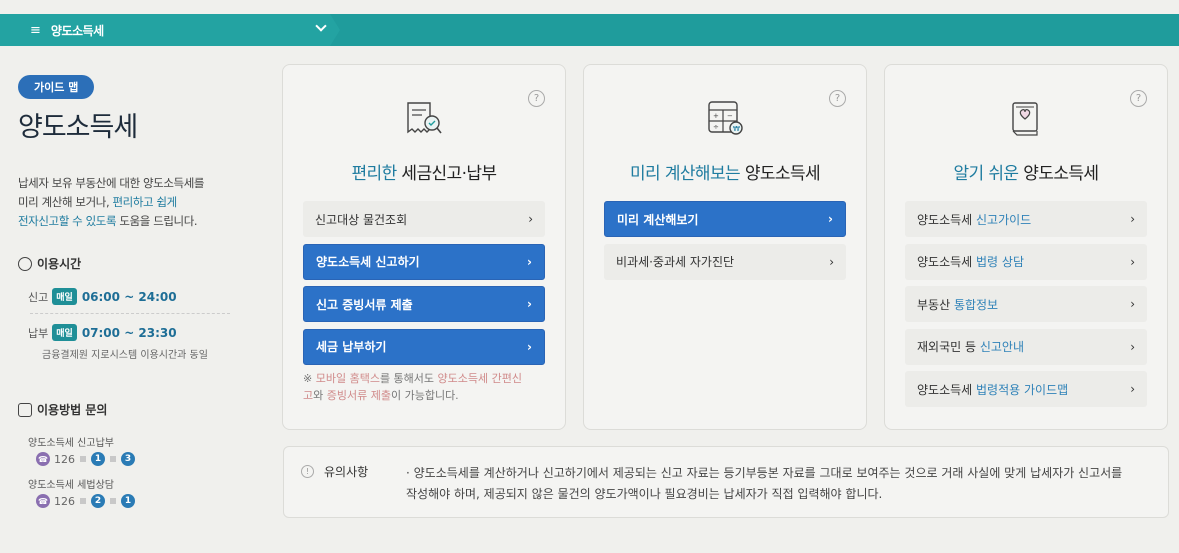  I want to click on item-label-highlight: 법령적용 가이드맵, so click(1022, 389).